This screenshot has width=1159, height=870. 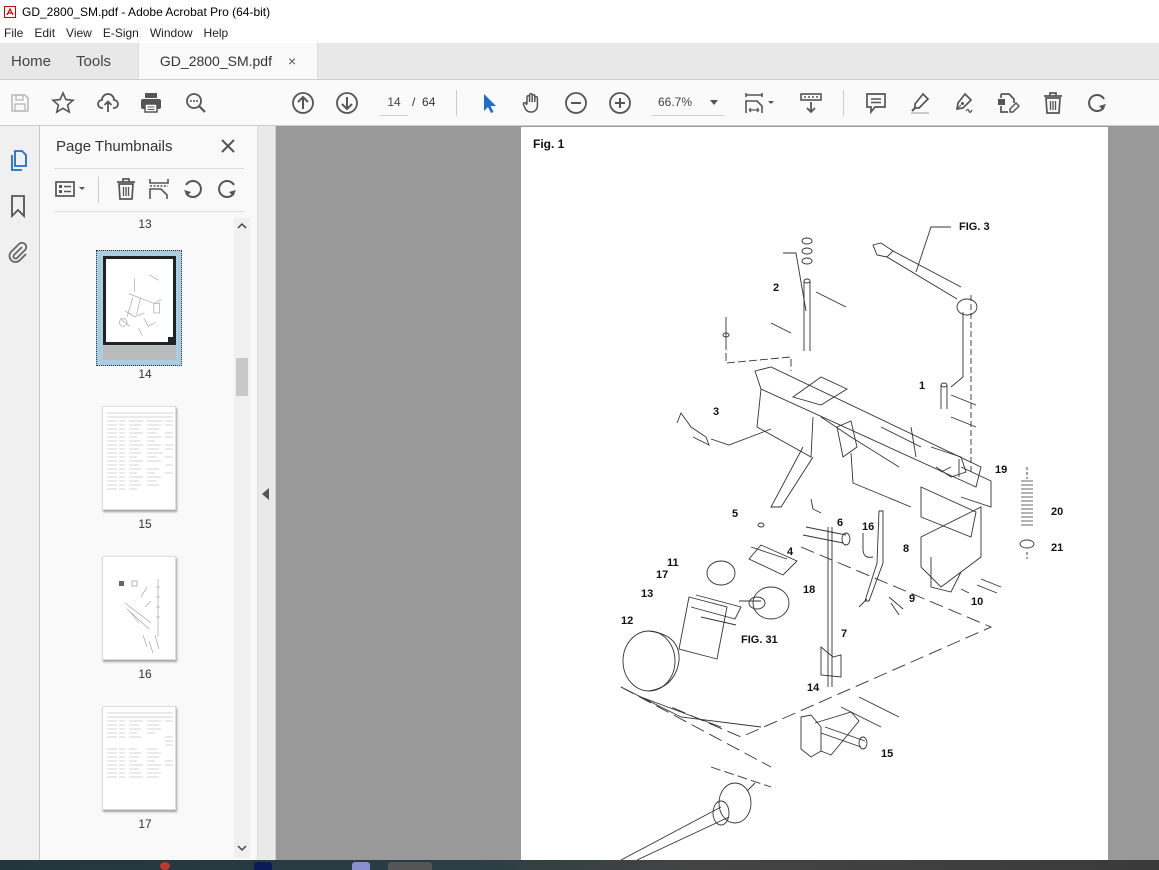 What do you see at coordinates (410, 866) in the screenshot?
I see `taskbar-acrobat-active` at bounding box center [410, 866].